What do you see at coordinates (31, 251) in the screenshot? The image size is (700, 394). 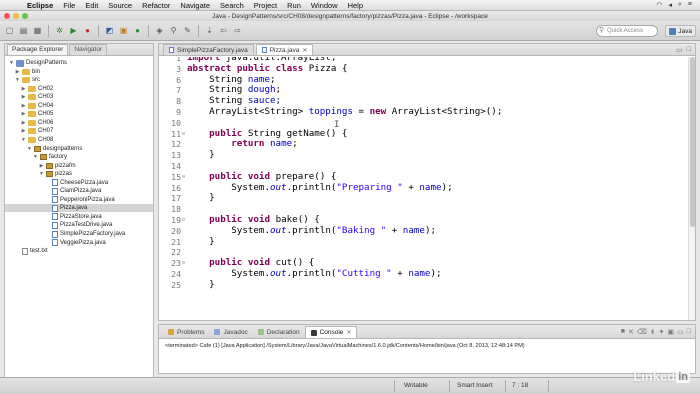 I see `tree-item: test.txt` at bounding box center [31, 251].